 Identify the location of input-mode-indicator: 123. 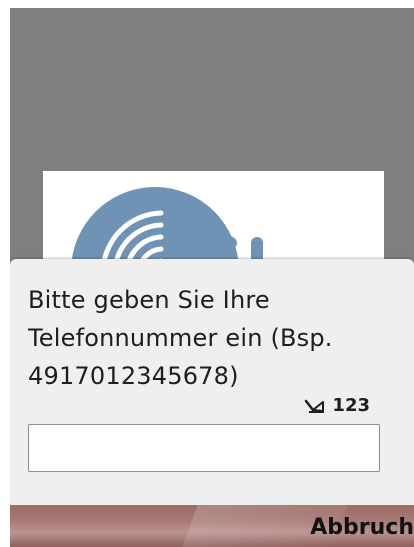
(337, 405).